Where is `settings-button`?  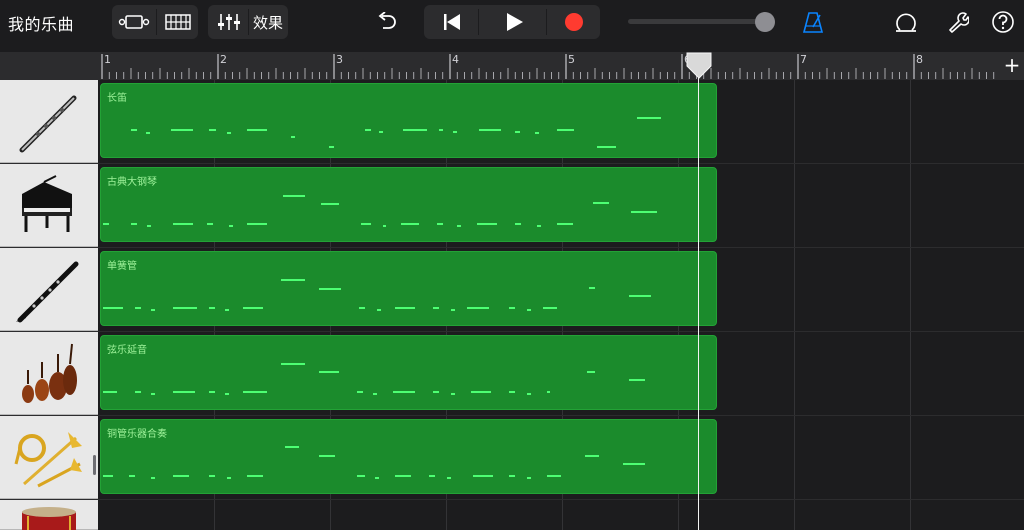
settings-button is located at coordinates (958, 22).